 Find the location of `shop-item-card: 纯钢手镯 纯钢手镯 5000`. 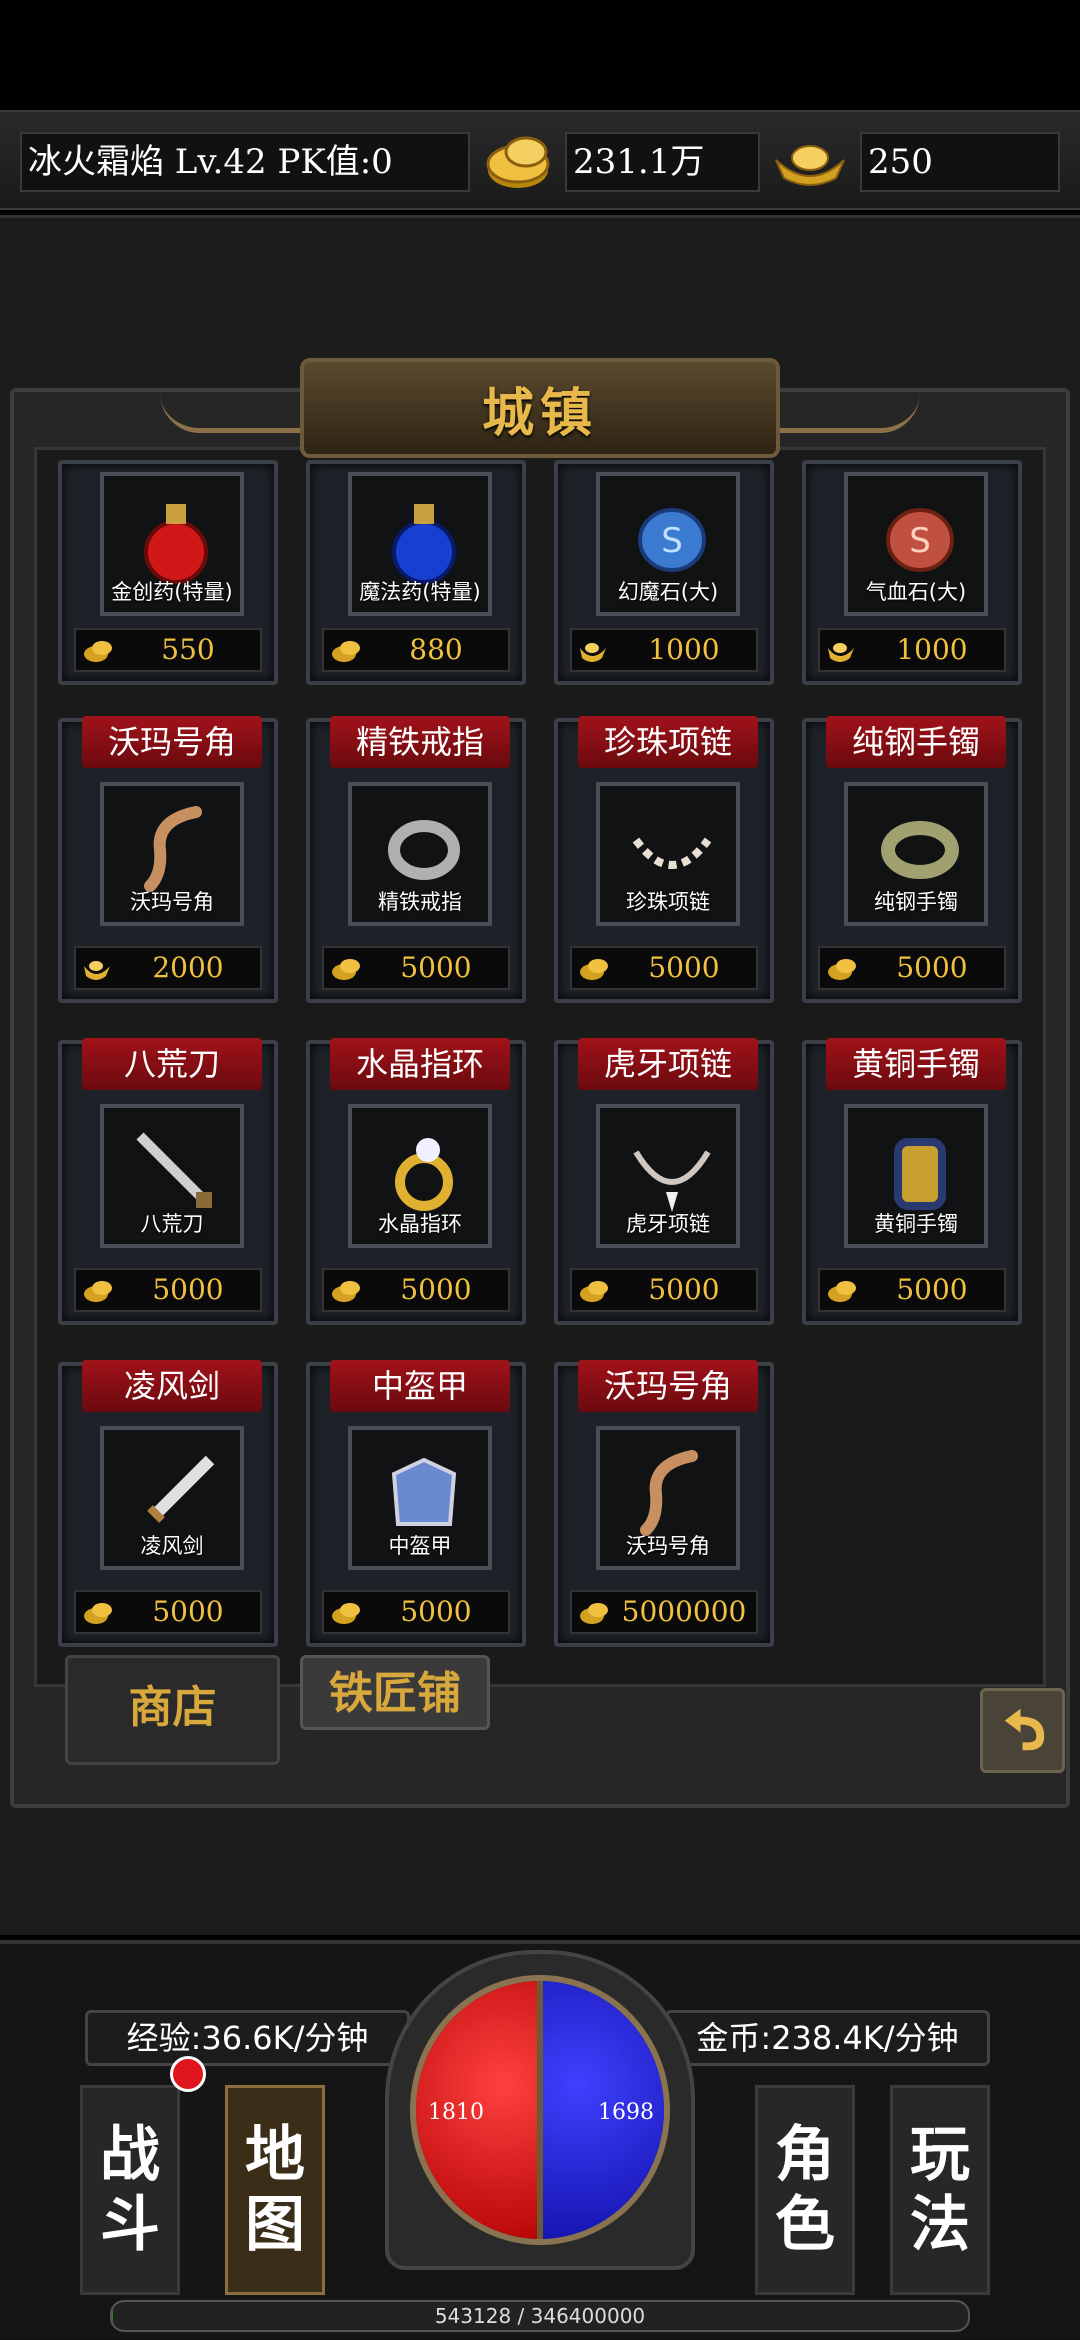

shop-item-card: 纯钢手镯 纯钢手镯 5000 is located at coordinates (912, 859).